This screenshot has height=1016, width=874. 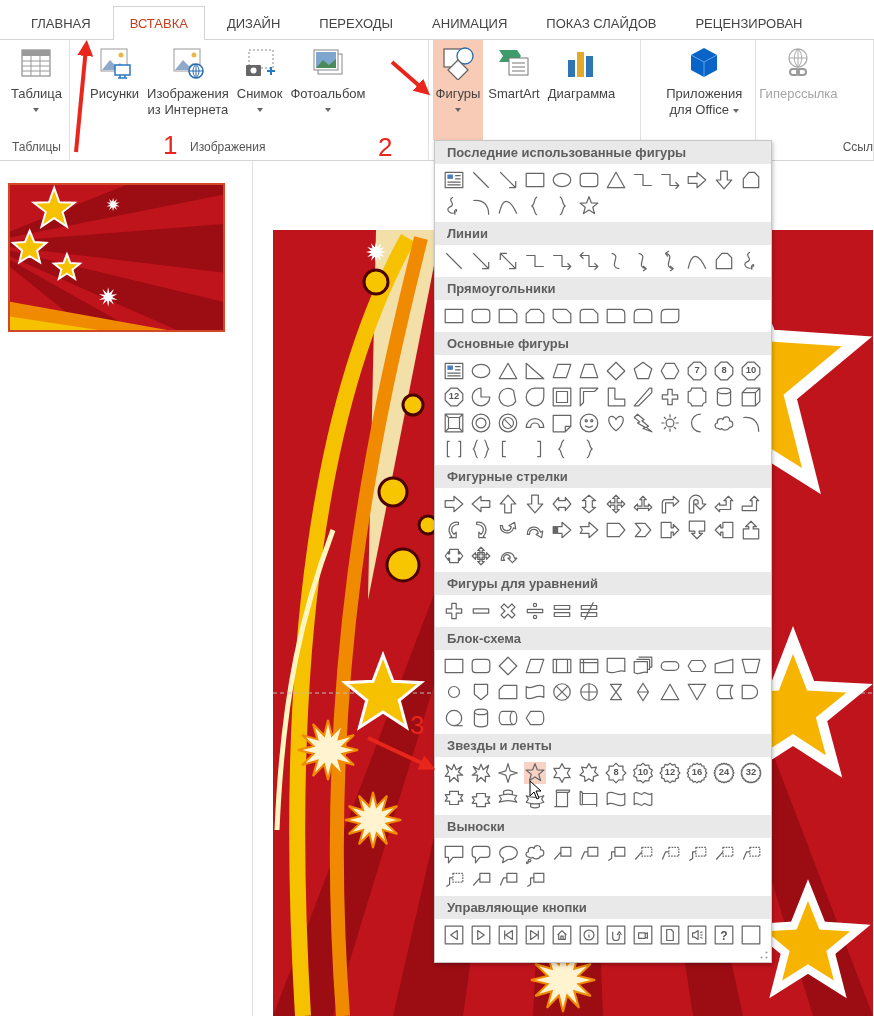 What do you see at coordinates (603, 583) in the screenshot?
I see `section-header: Фигуры для уравнений` at bounding box center [603, 583].